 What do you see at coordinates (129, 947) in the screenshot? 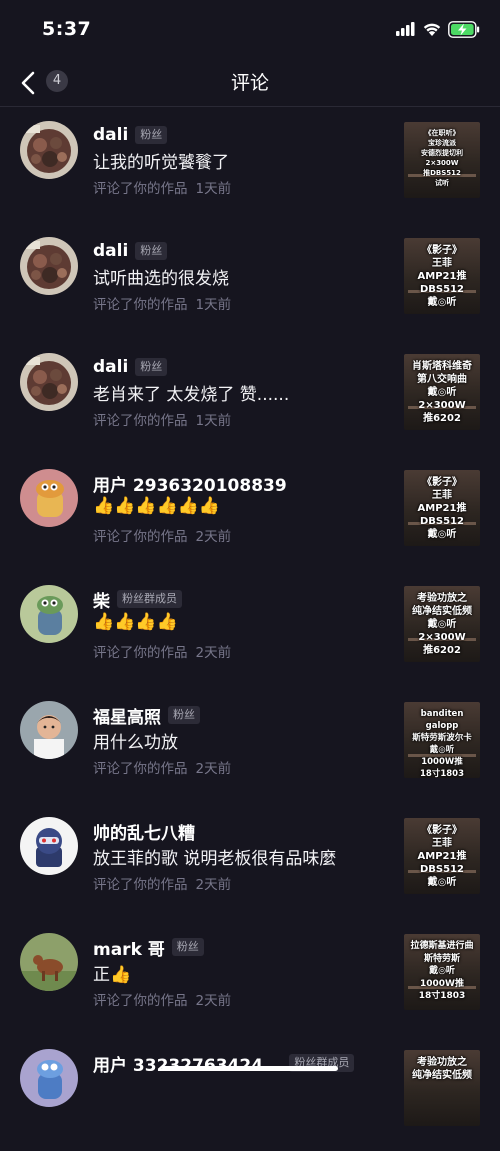
I see `comment-username: mark 哥` at bounding box center [129, 947].